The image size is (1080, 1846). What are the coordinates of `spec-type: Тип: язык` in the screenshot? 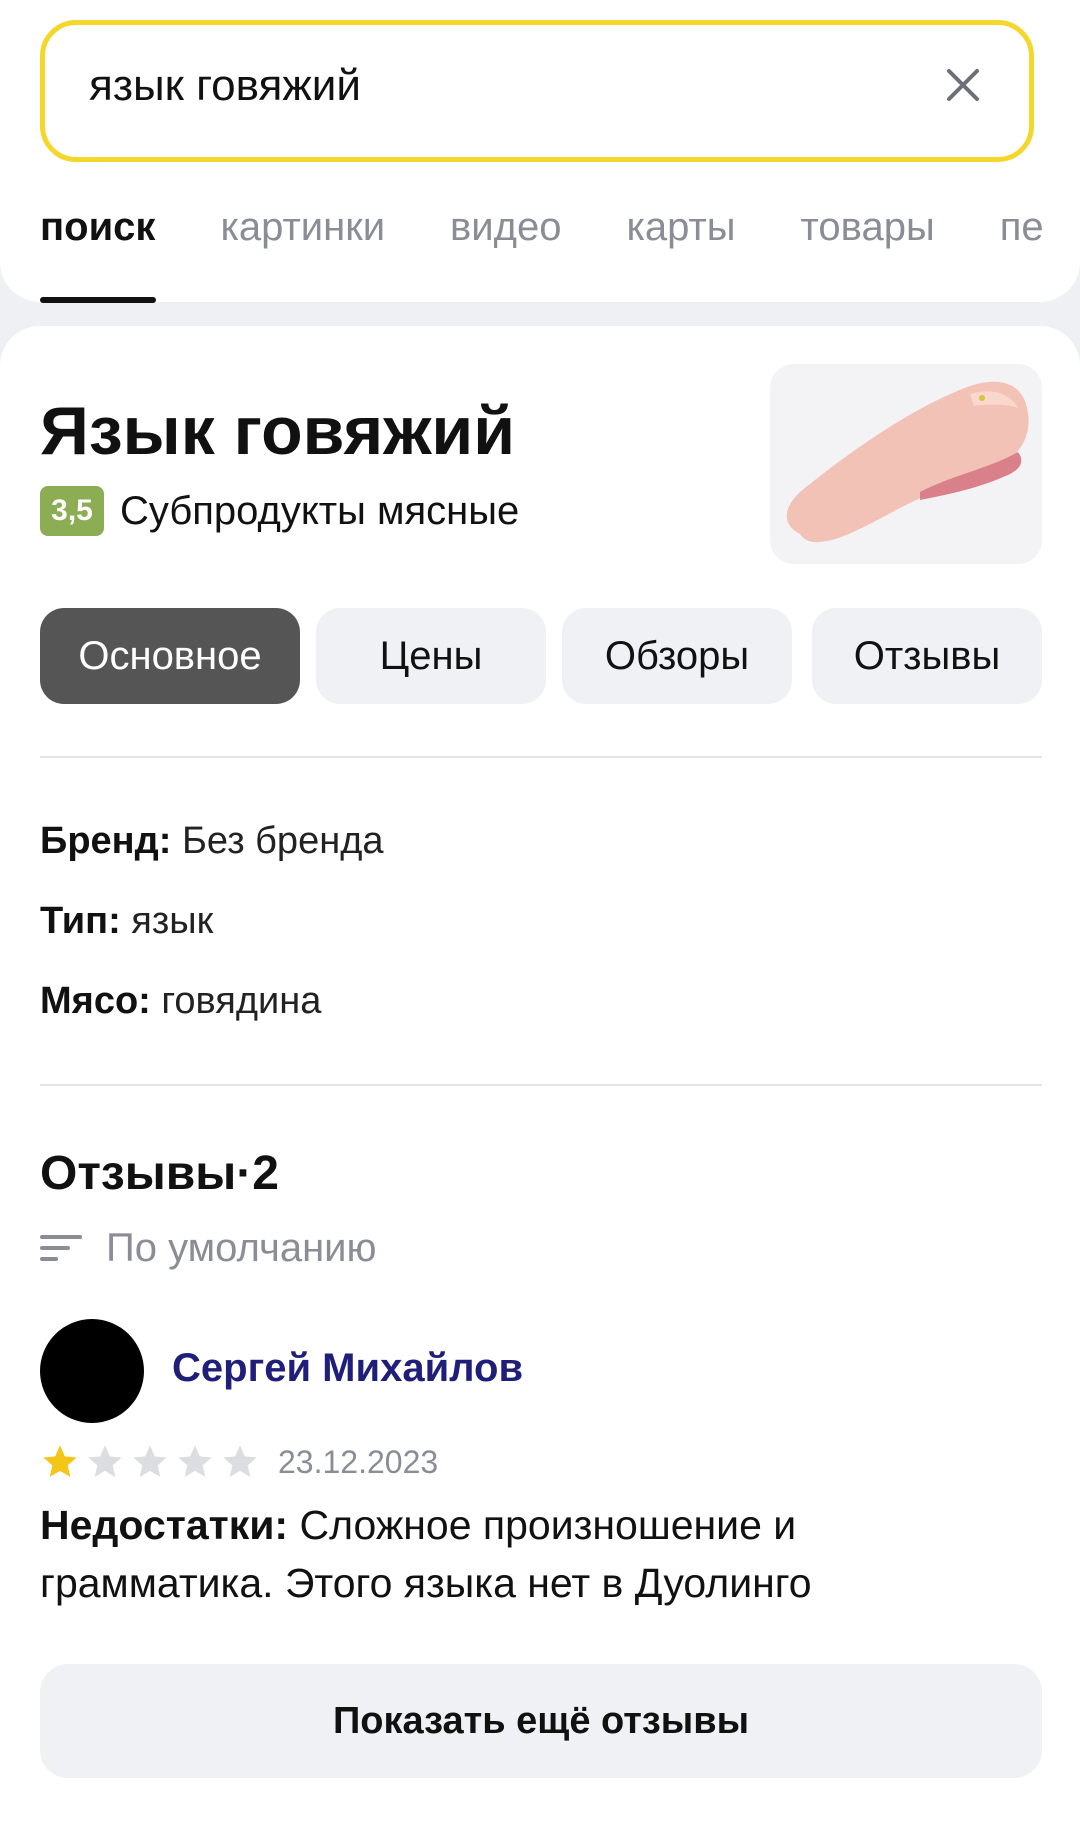 It's located at (126, 921).